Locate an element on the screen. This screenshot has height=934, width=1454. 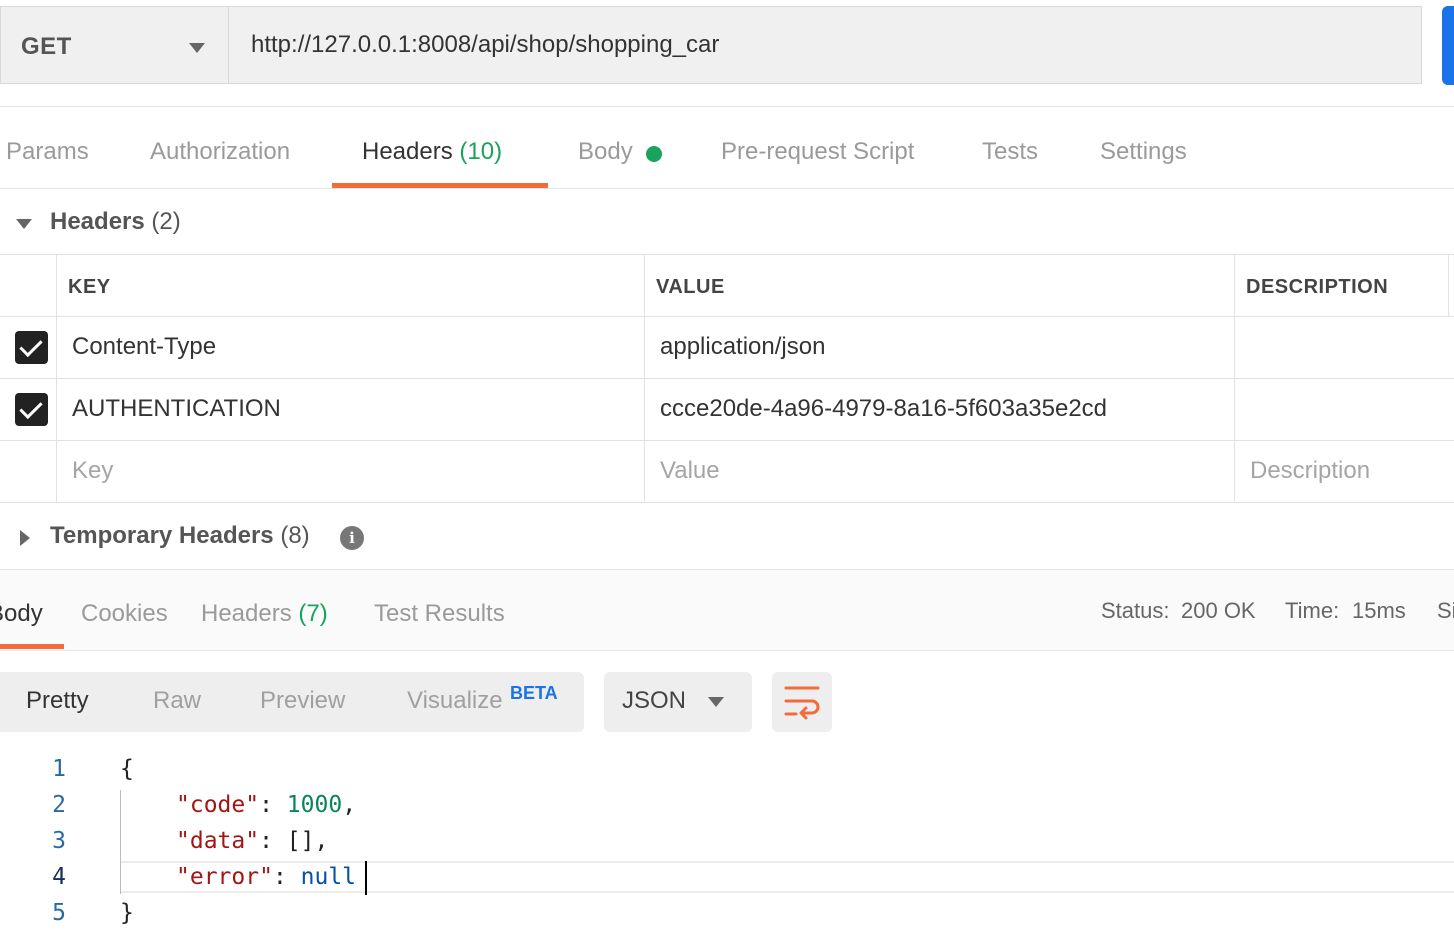
headers-section-title: Headers (2) is located at coordinates (115, 222).